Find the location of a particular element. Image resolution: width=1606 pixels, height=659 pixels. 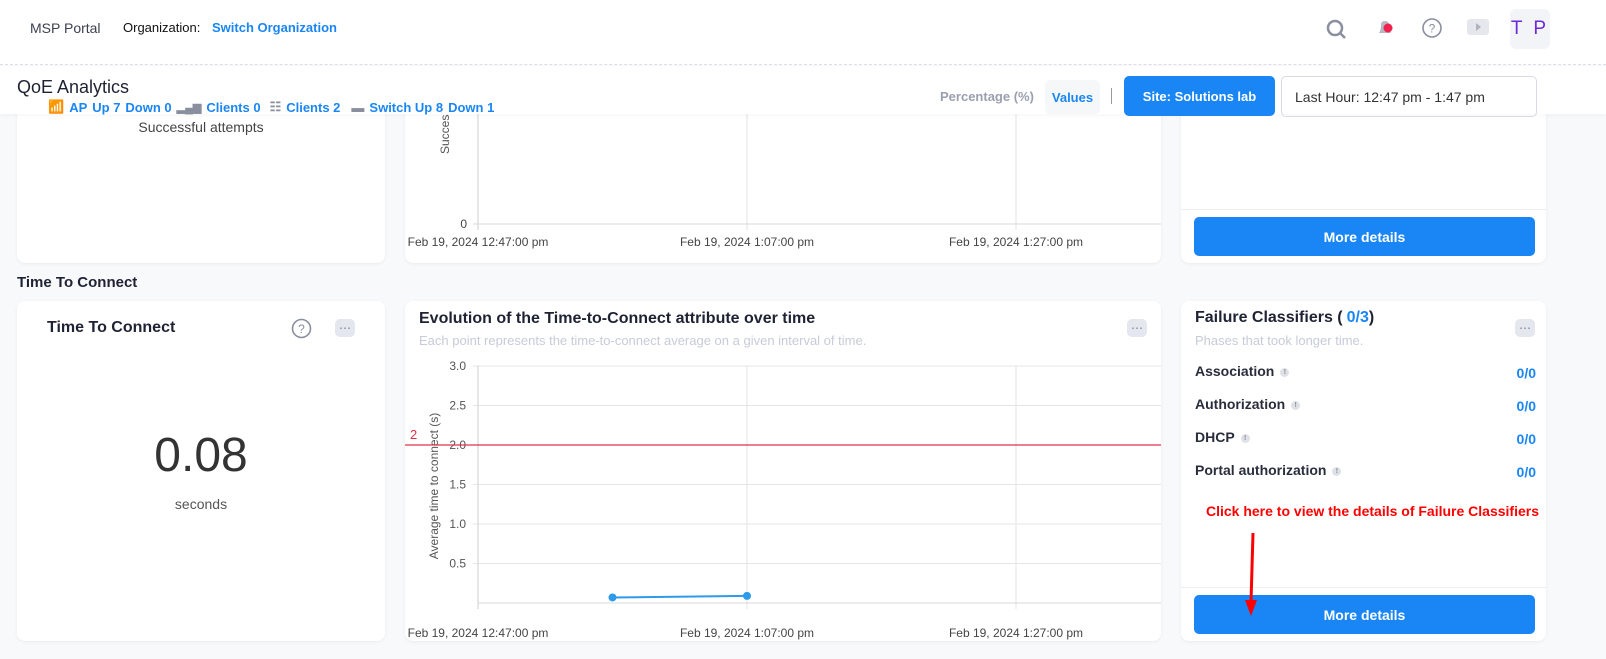

ttc-value: 0.08 is located at coordinates (201, 455).